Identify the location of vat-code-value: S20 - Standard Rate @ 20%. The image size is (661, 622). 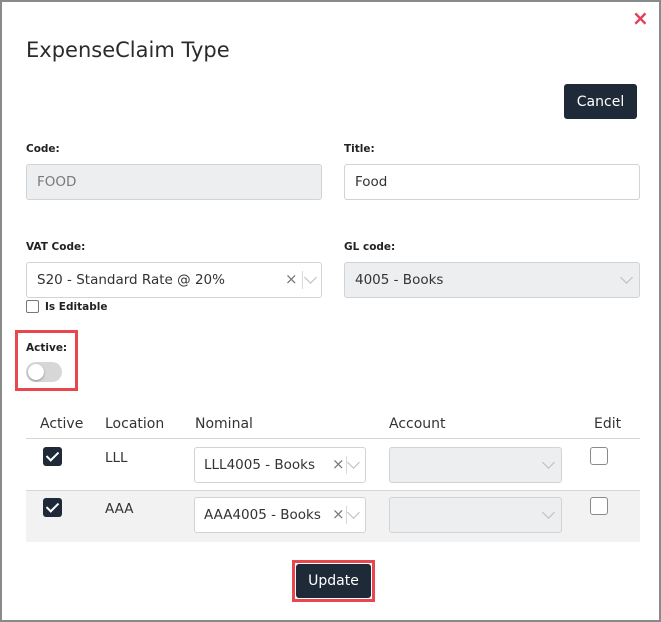
(131, 280).